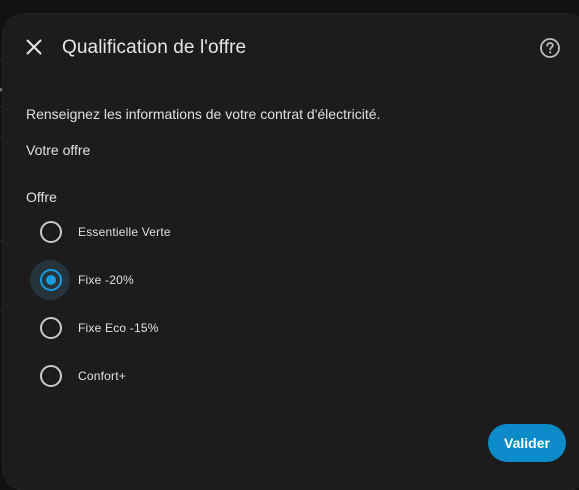  I want to click on radio-button-checked, so click(51, 280).